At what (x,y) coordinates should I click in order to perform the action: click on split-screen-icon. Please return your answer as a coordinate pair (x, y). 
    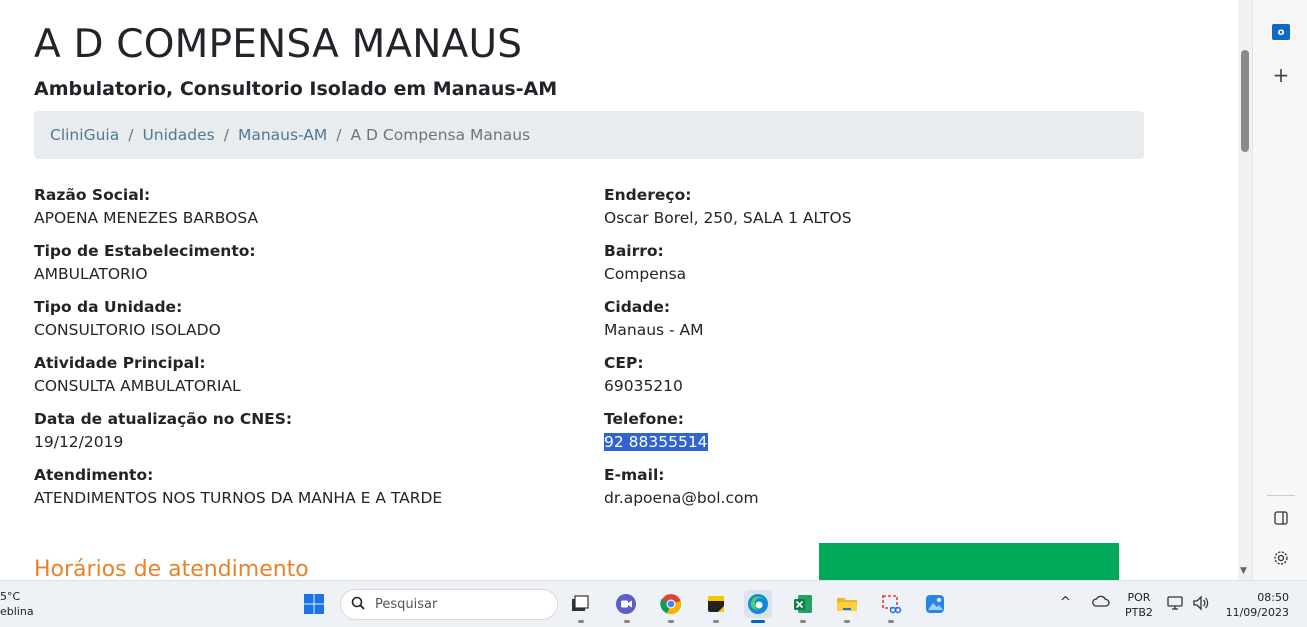
    Looking at the image, I should click on (1281, 518).